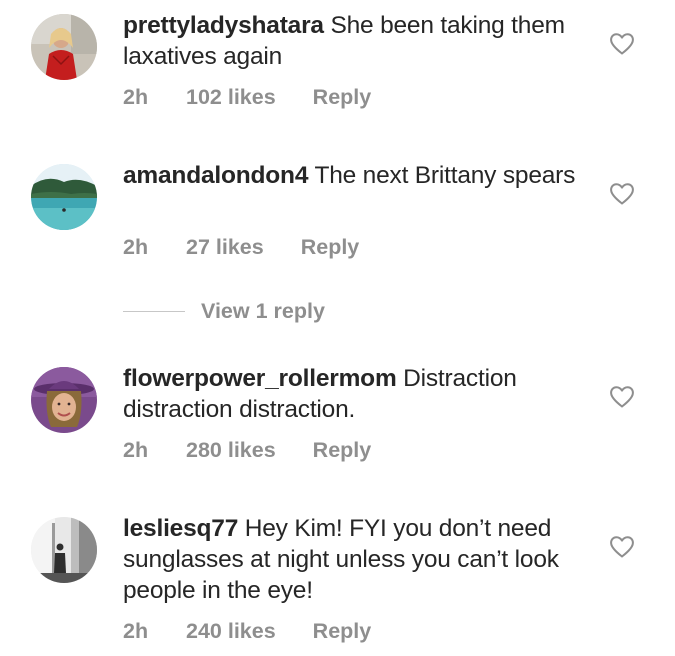 Image resolution: width=675 pixels, height=656 pixels. I want to click on comment-meta: 2h 102 likes Reply, so click(247, 97).